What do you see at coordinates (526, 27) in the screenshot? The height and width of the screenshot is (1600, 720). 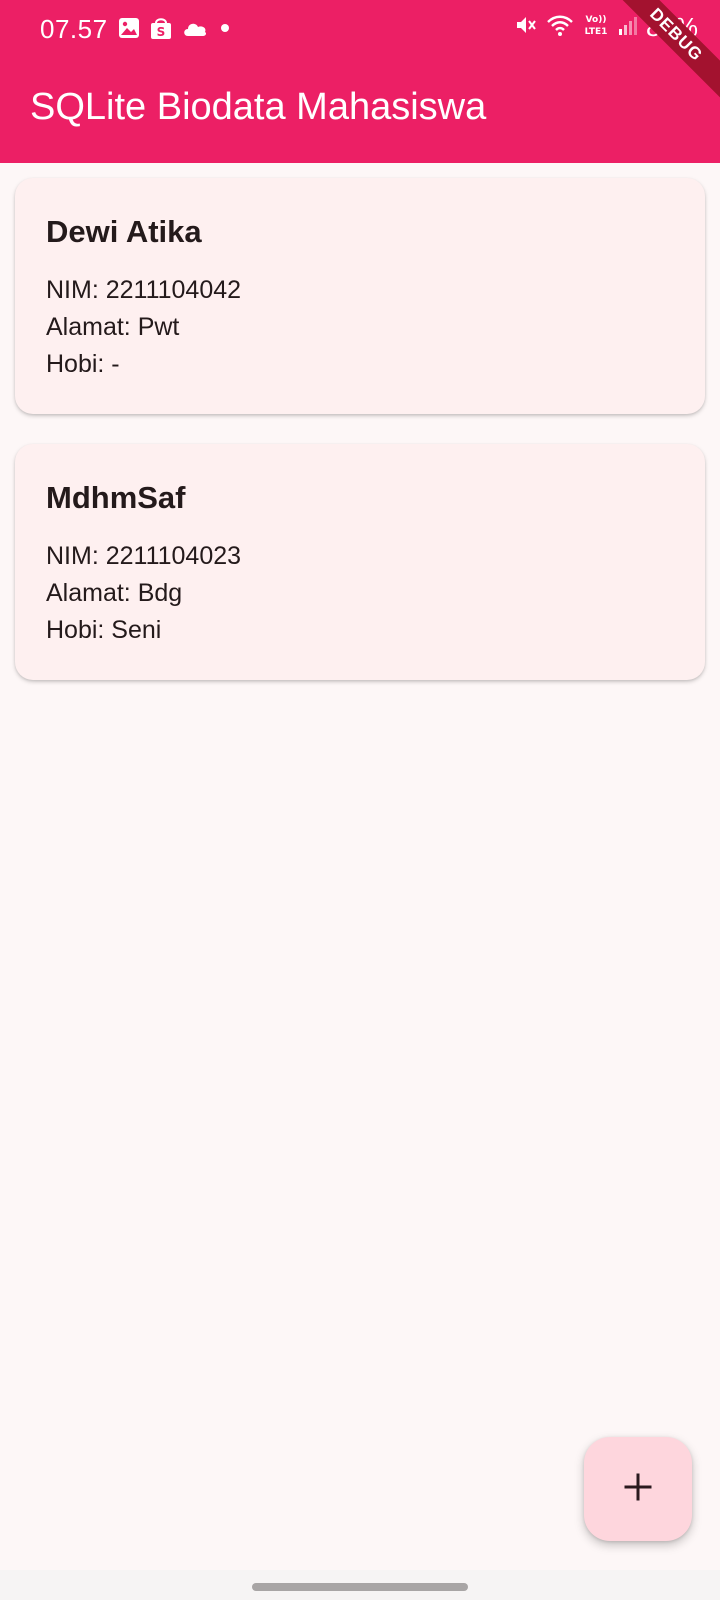 I see `mute-icon` at bounding box center [526, 27].